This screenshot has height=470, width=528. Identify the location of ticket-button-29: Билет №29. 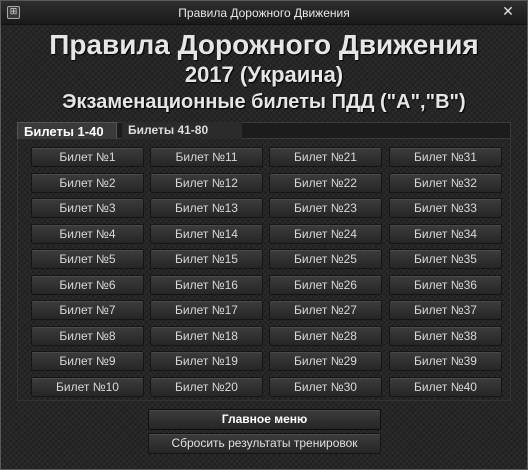
(325, 361).